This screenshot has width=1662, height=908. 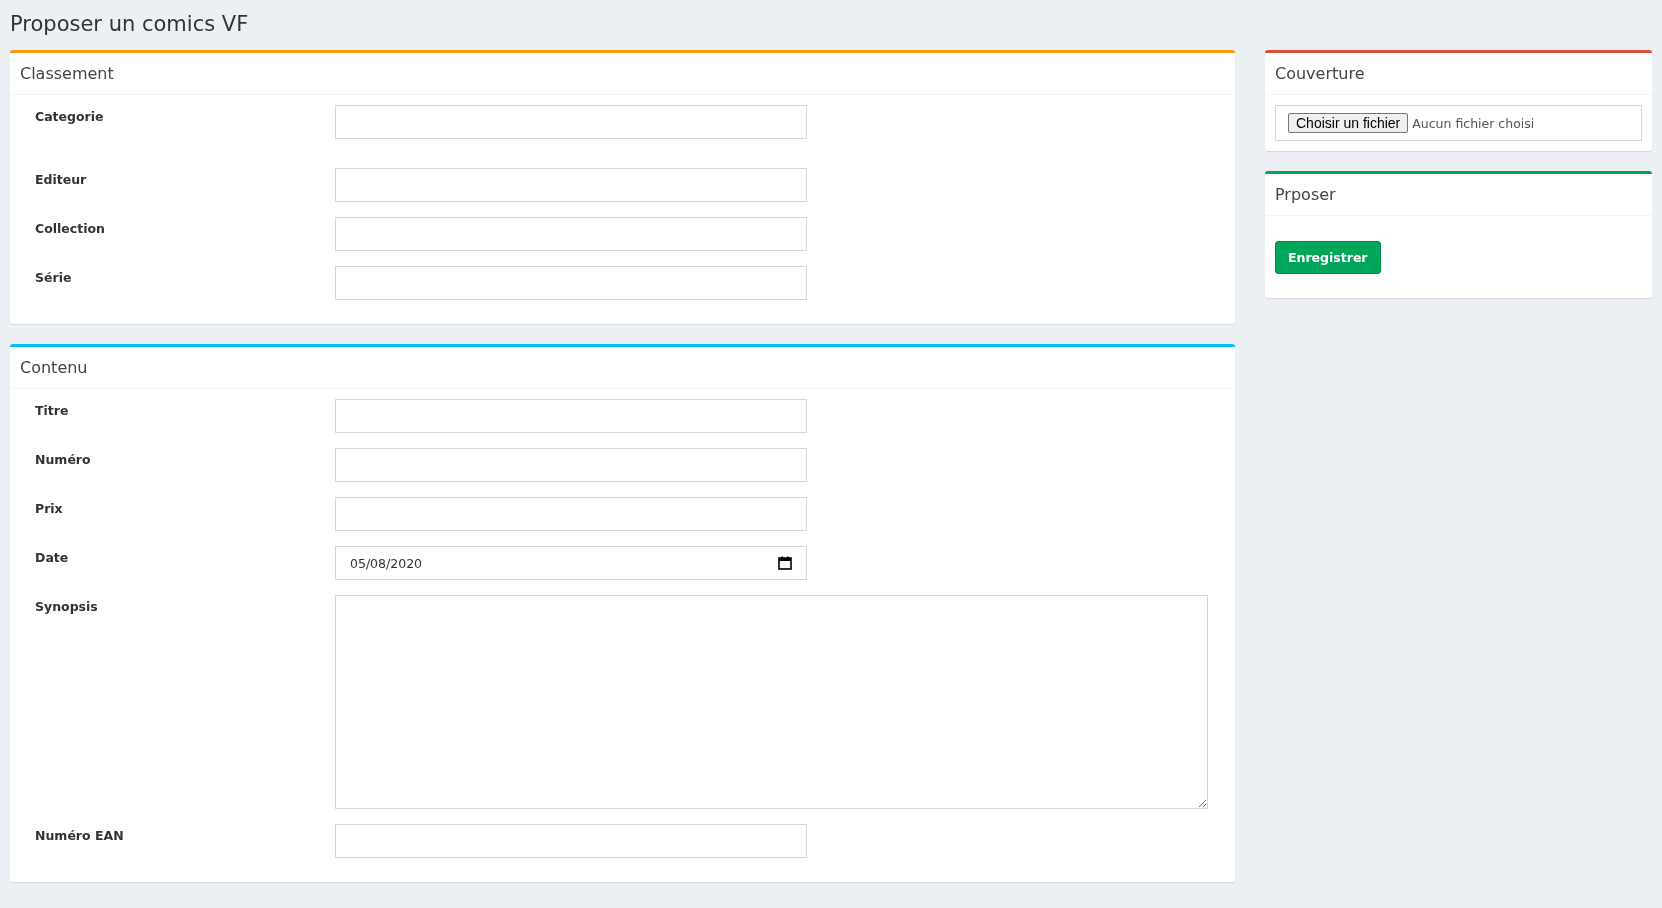 I want to click on card-title: Prposer, so click(x=1458, y=195).